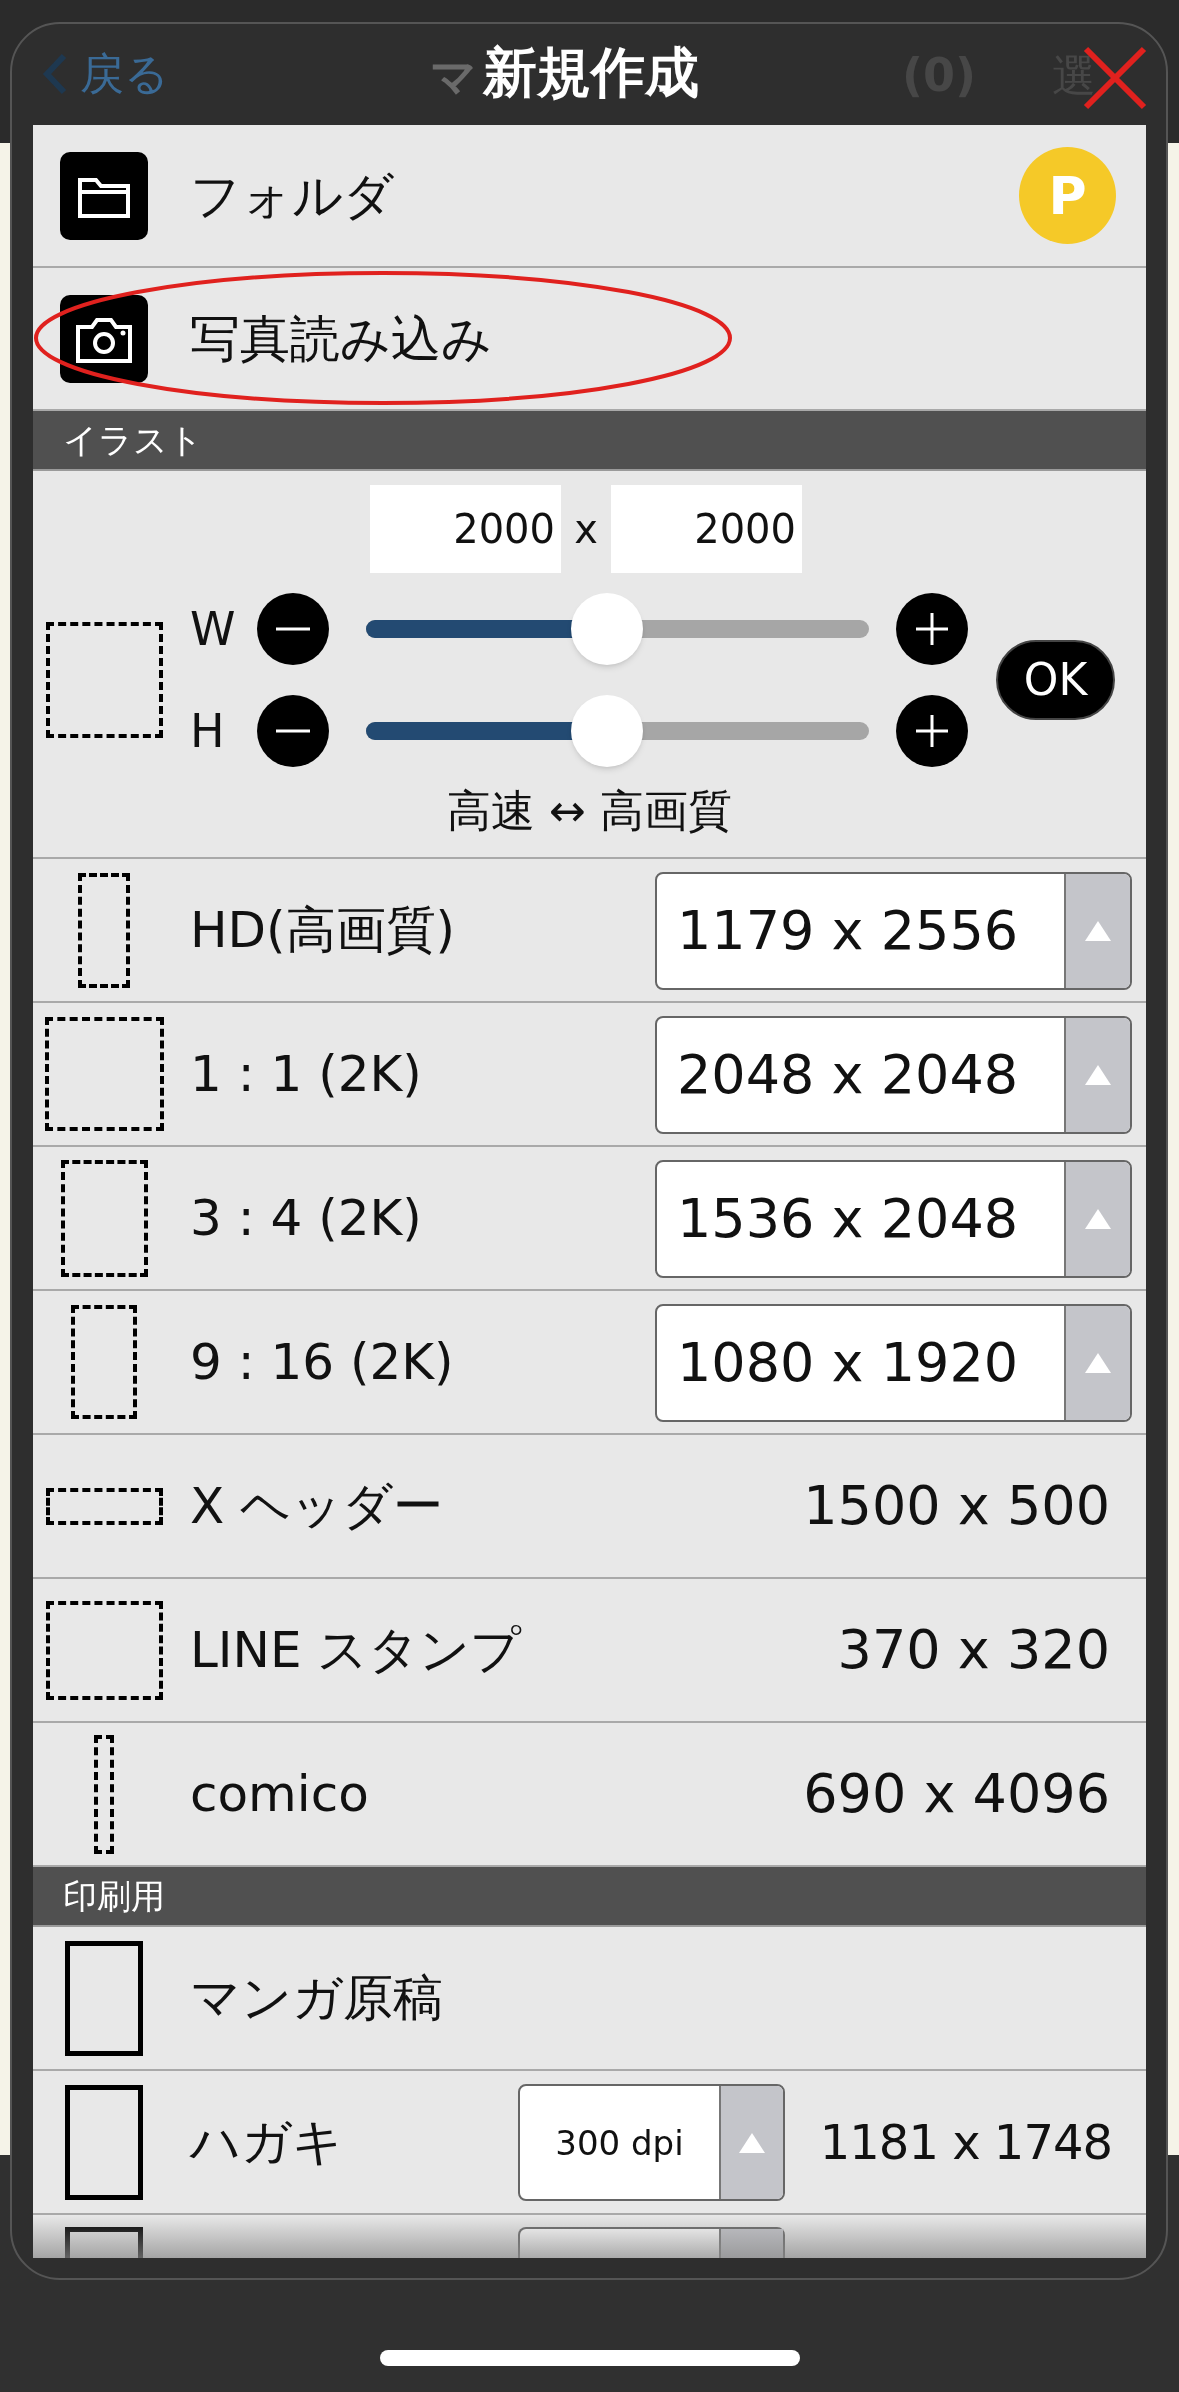 This screenshot has width=1179, height=2392. Describe the element at coordinates (893, 1363) in the screenshot. I see `size-dropdown: 1080 x 1920` at that location.